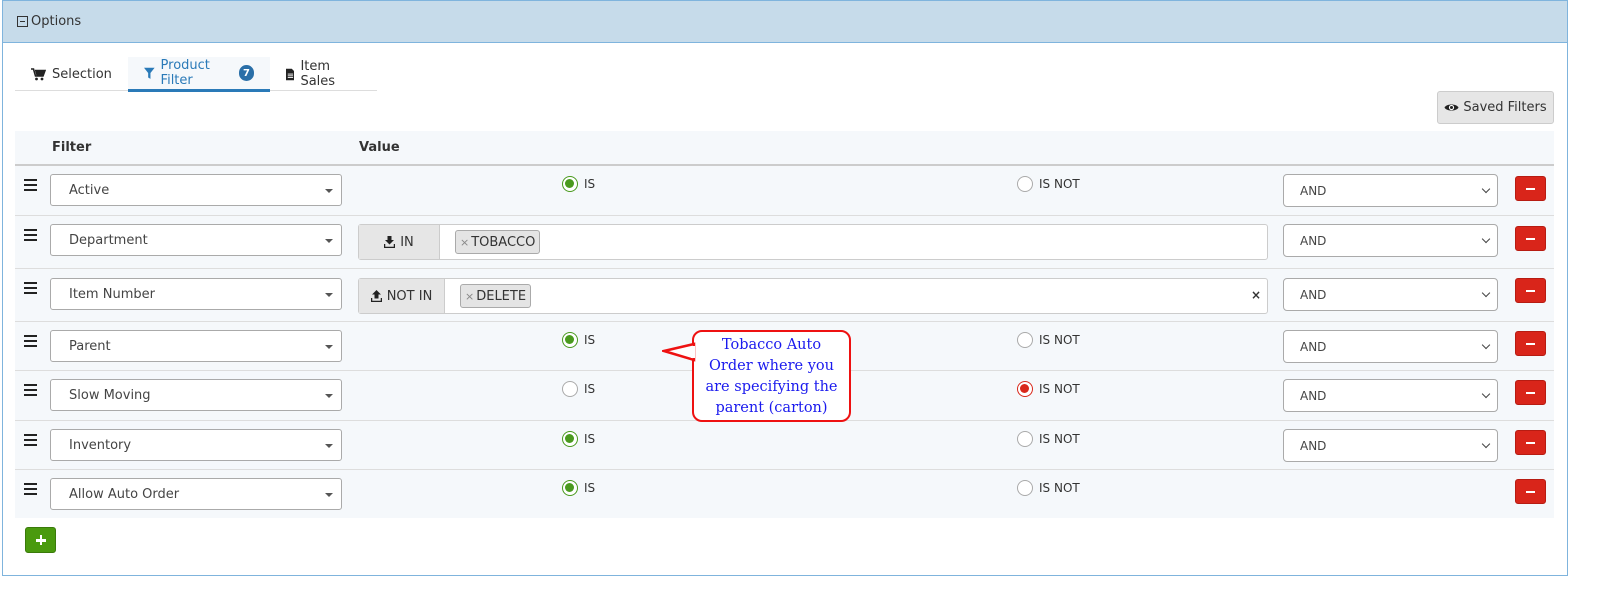  I want to click on operator-in-button: IN, so click(399, 242).